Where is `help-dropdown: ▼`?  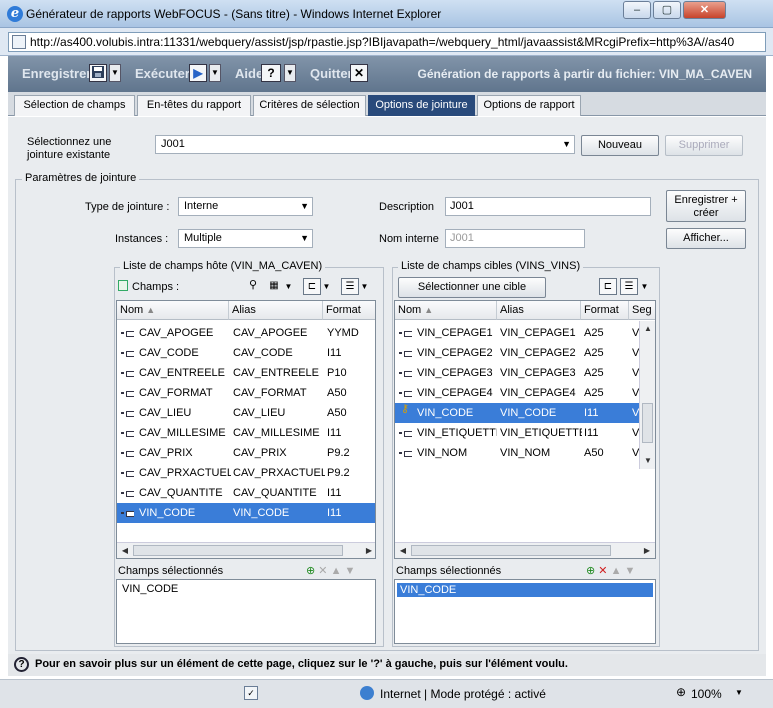
help-dropdown: ▼ is located at coordinates (290, 73).